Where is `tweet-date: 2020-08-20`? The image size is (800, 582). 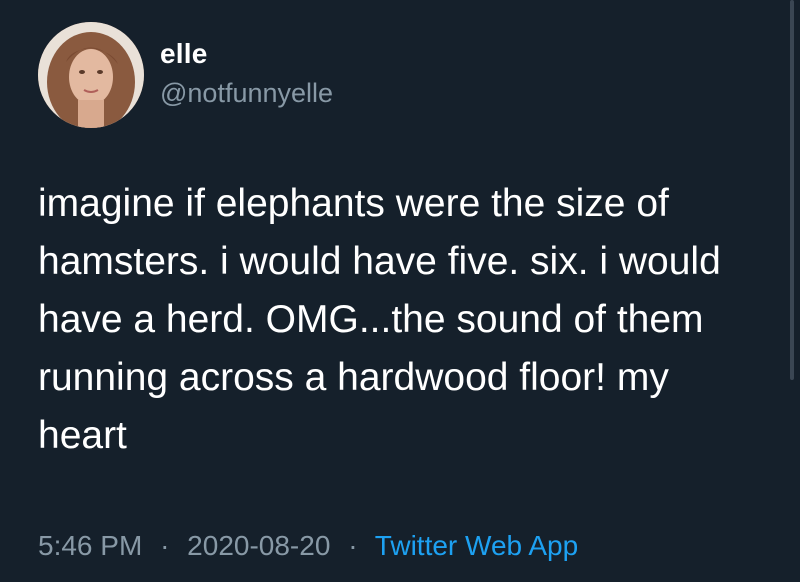 tweet-date: 2020-08-20 is located at coordinates (258, 545).